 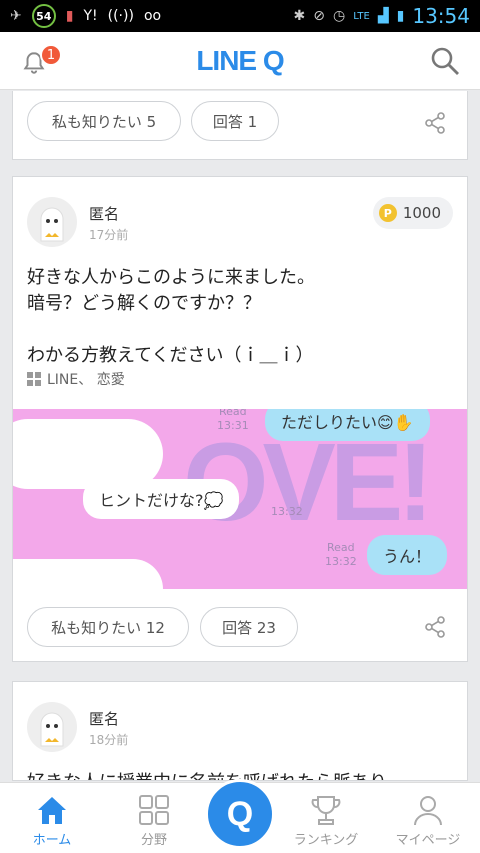 I want to click on category-tags: LINE、 恋愛, so click(x=76, y=379).